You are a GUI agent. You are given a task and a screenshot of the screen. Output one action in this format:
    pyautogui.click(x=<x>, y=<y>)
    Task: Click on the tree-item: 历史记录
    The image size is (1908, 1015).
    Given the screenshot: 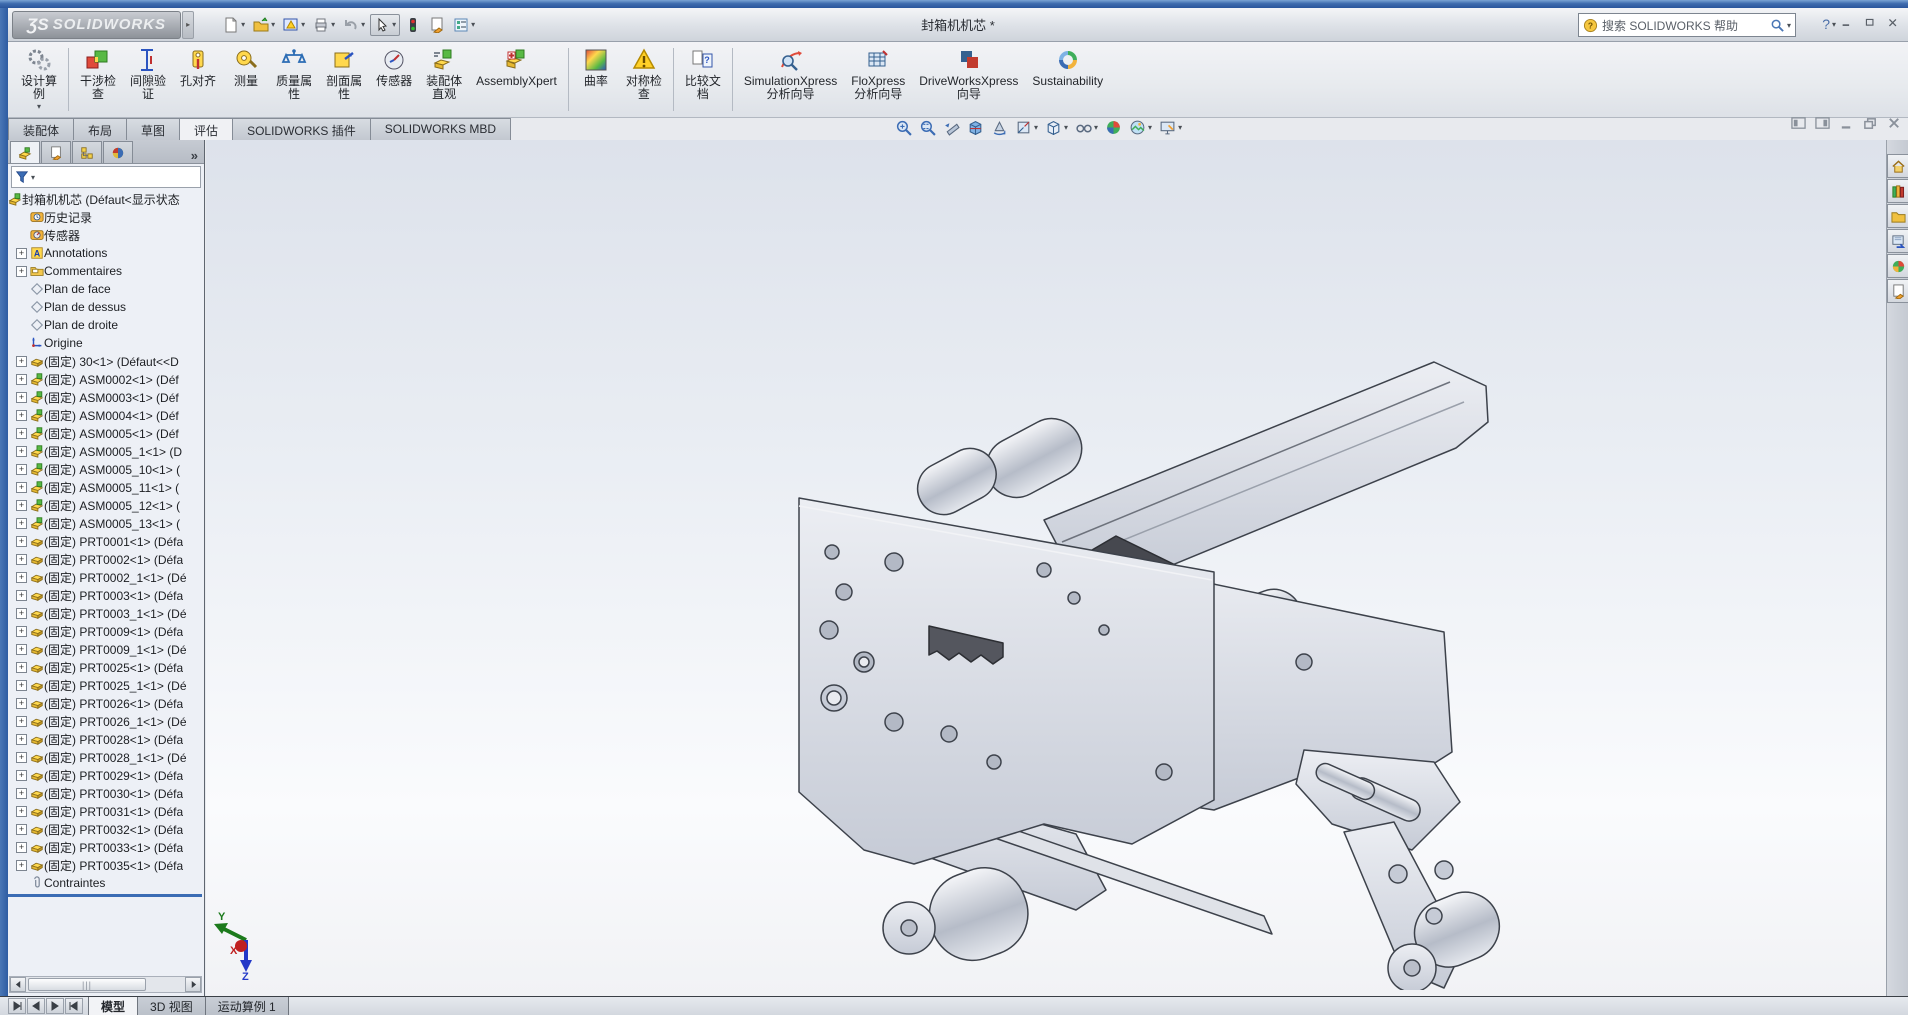 What is the action you would take?
    pyautogui.click(x=105, y=217)
    